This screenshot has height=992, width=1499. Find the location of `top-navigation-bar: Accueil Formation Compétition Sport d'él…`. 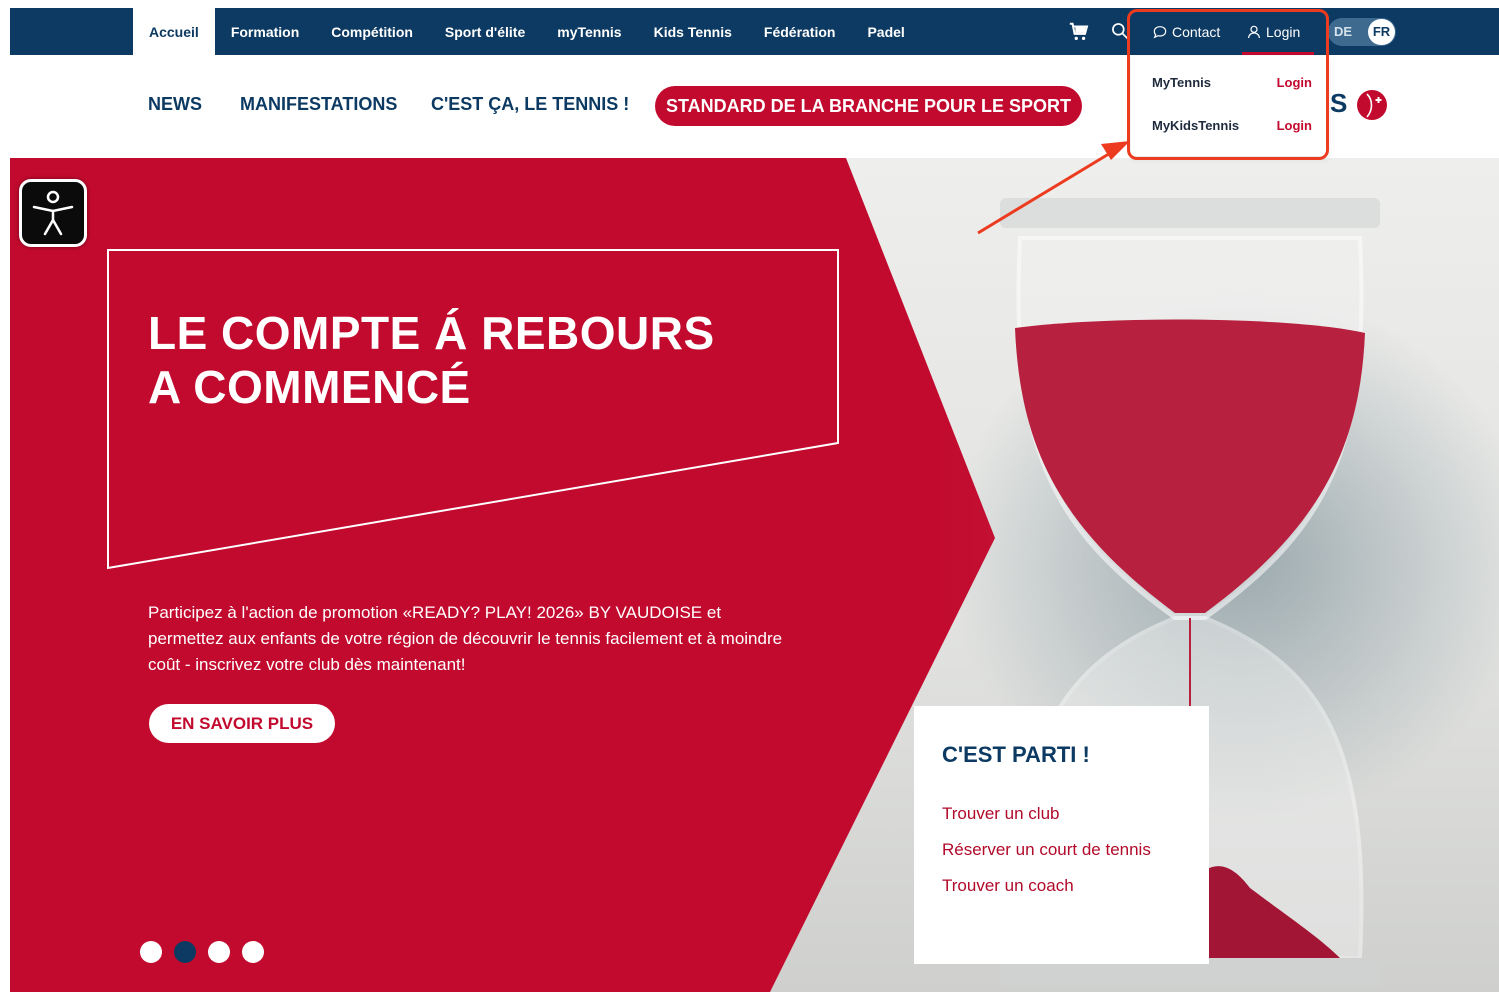

top-navigation-bar: Accueil Formation Compétition Sport d'él… is located at coordinates (754, 31).